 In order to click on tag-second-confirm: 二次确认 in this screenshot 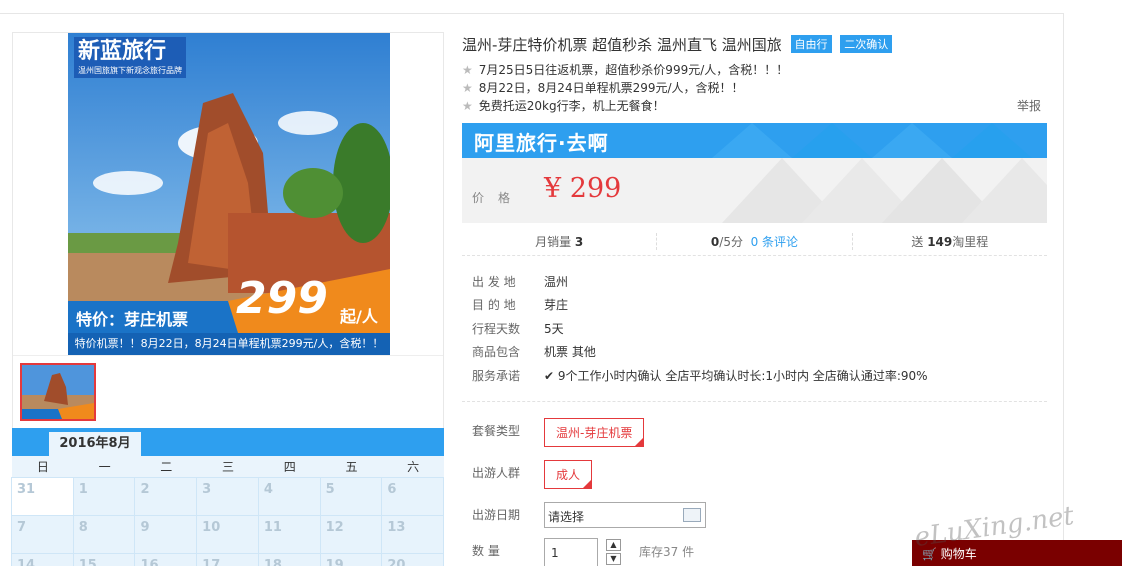, I will do `click(866, 44)`.